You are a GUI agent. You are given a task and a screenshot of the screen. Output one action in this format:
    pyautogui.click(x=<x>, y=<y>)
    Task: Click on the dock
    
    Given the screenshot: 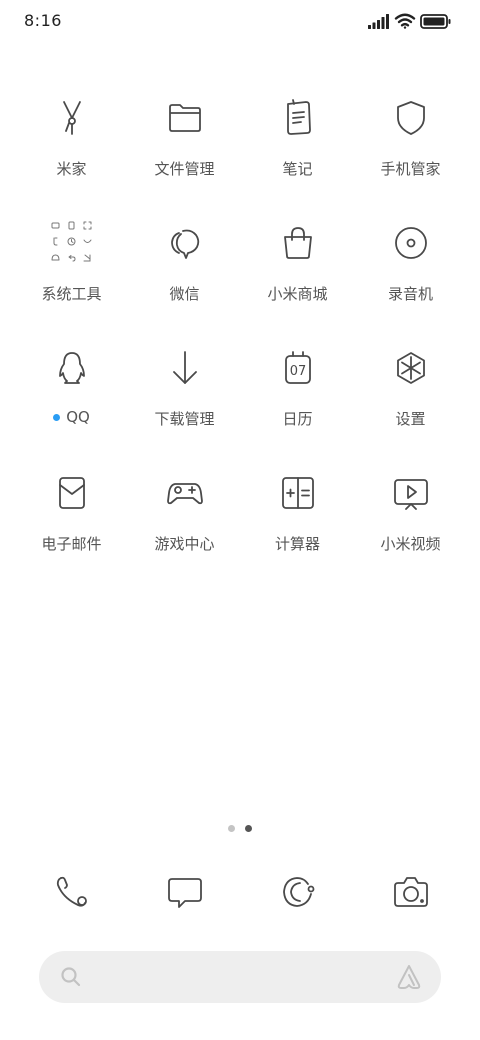 What is the action you would take?
    pyautogui.click(x=241, y=892)
    